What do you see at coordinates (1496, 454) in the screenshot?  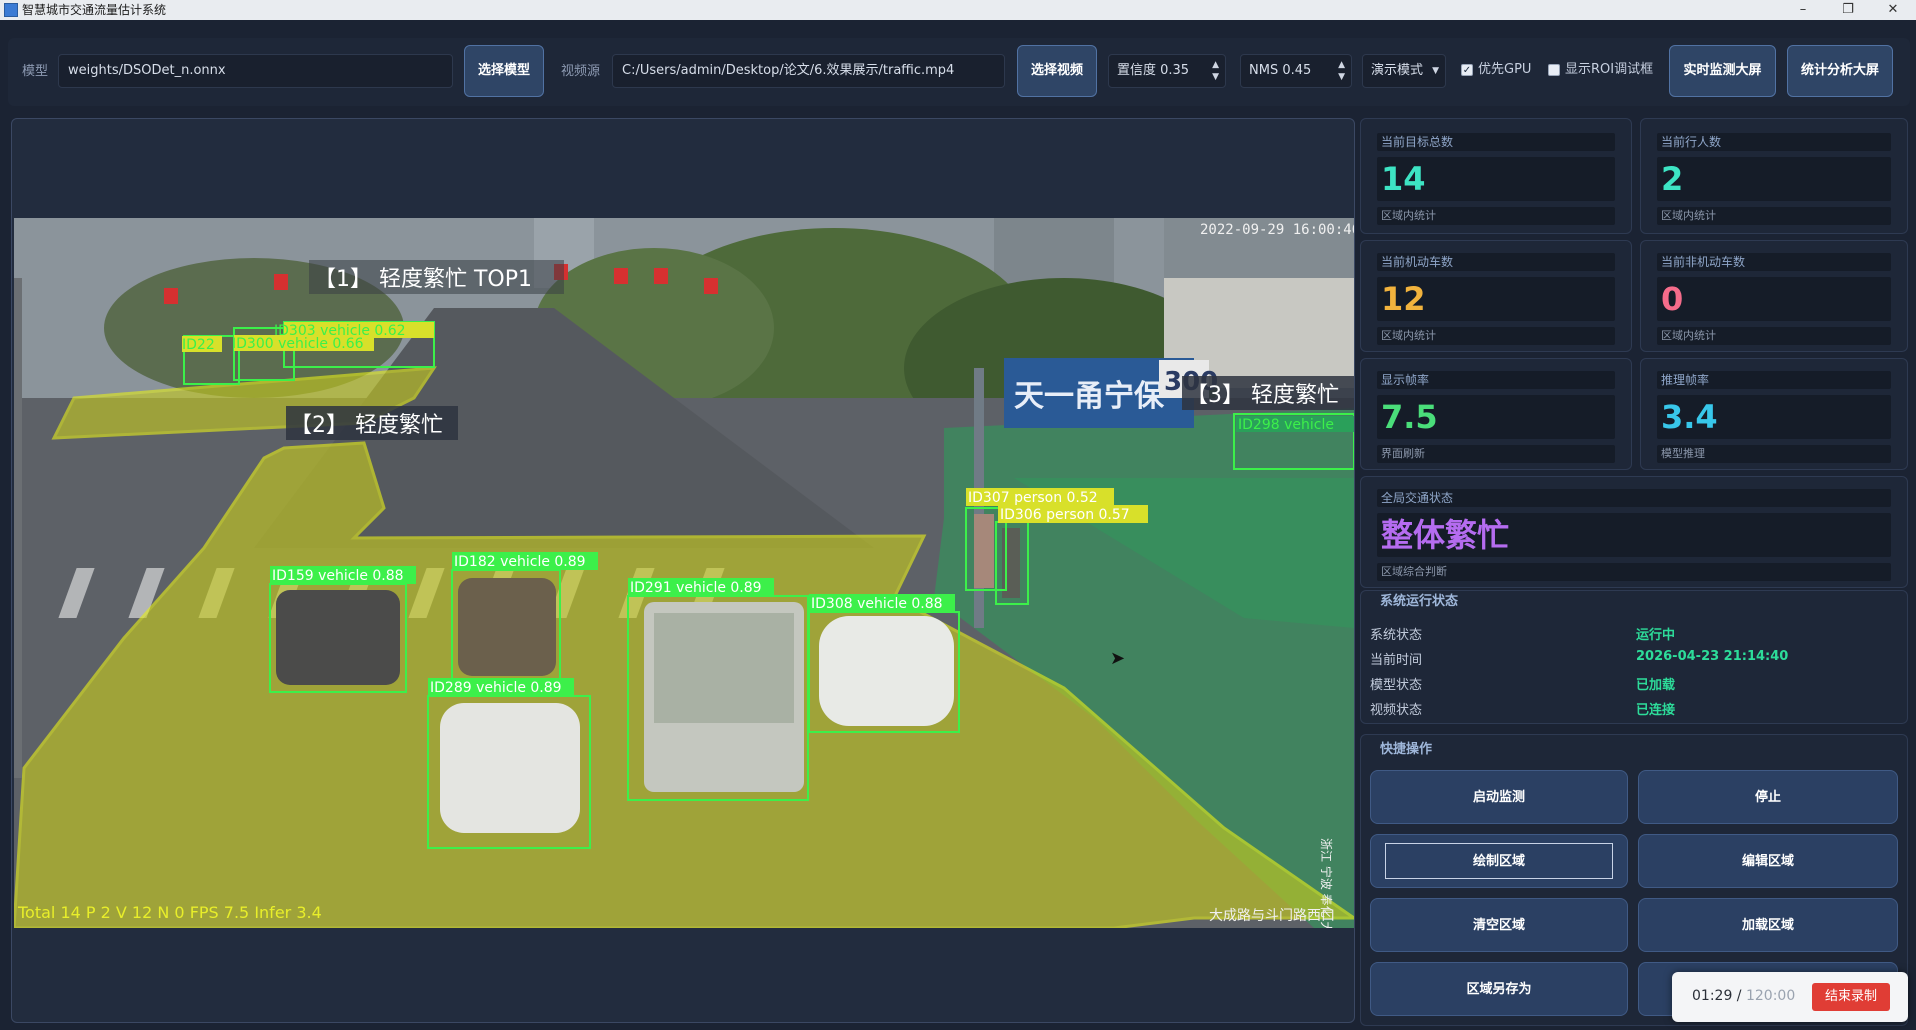 I see `card-sub: 界面刷新` at bounding box center [1496, 454].